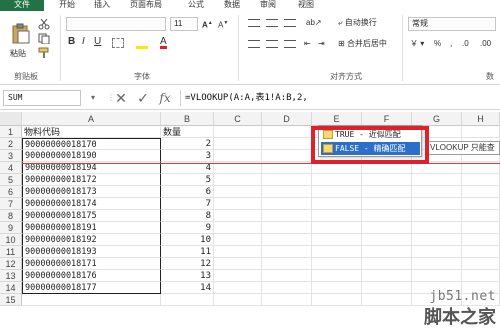  What do you see at coordinates (11, 216) in the screenshot?
I see `row-header: 8` at bounding box center [11, 216].